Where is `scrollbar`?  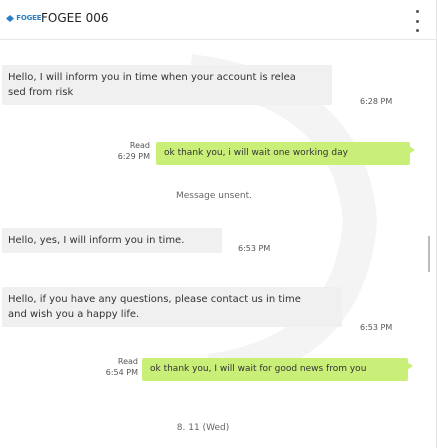 scrollbar is located at coordinates (429, 254).